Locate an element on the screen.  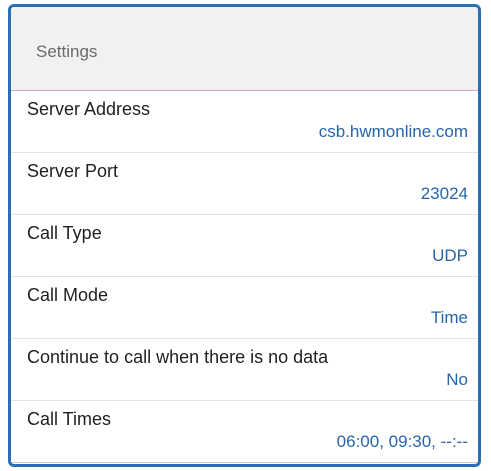
setting-label: Call Mode is located at coordinates (68, 295).